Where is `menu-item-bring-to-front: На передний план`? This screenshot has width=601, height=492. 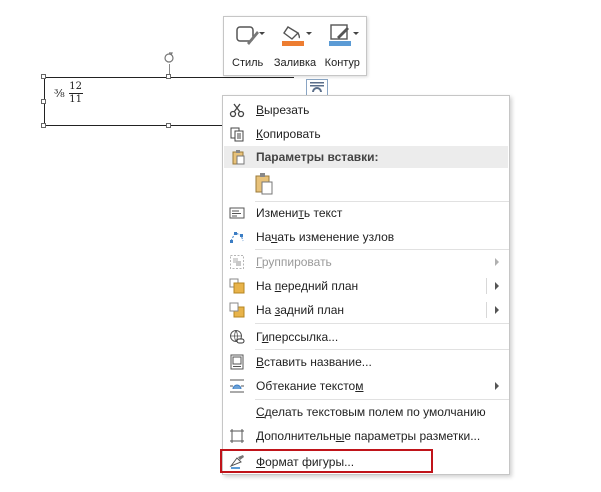
menu-item-bring-to-front: На передний план is located at coordinates (366, 286).